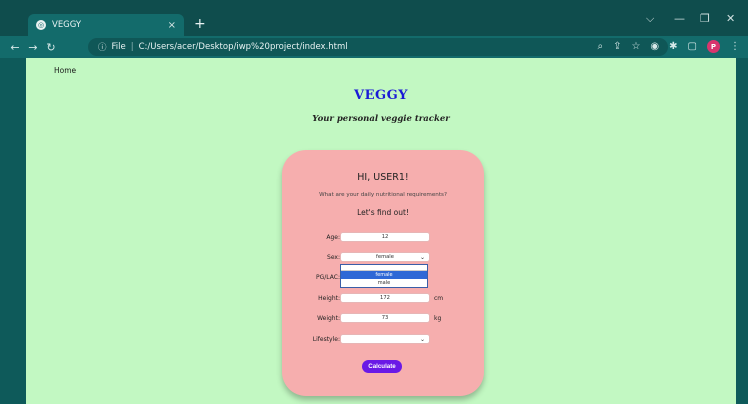 The width and height of the screenshot is (748, 404). Describe the element at coordinates (328, 318) in the screenshot. I see `weight-label: Weight:` at that location.